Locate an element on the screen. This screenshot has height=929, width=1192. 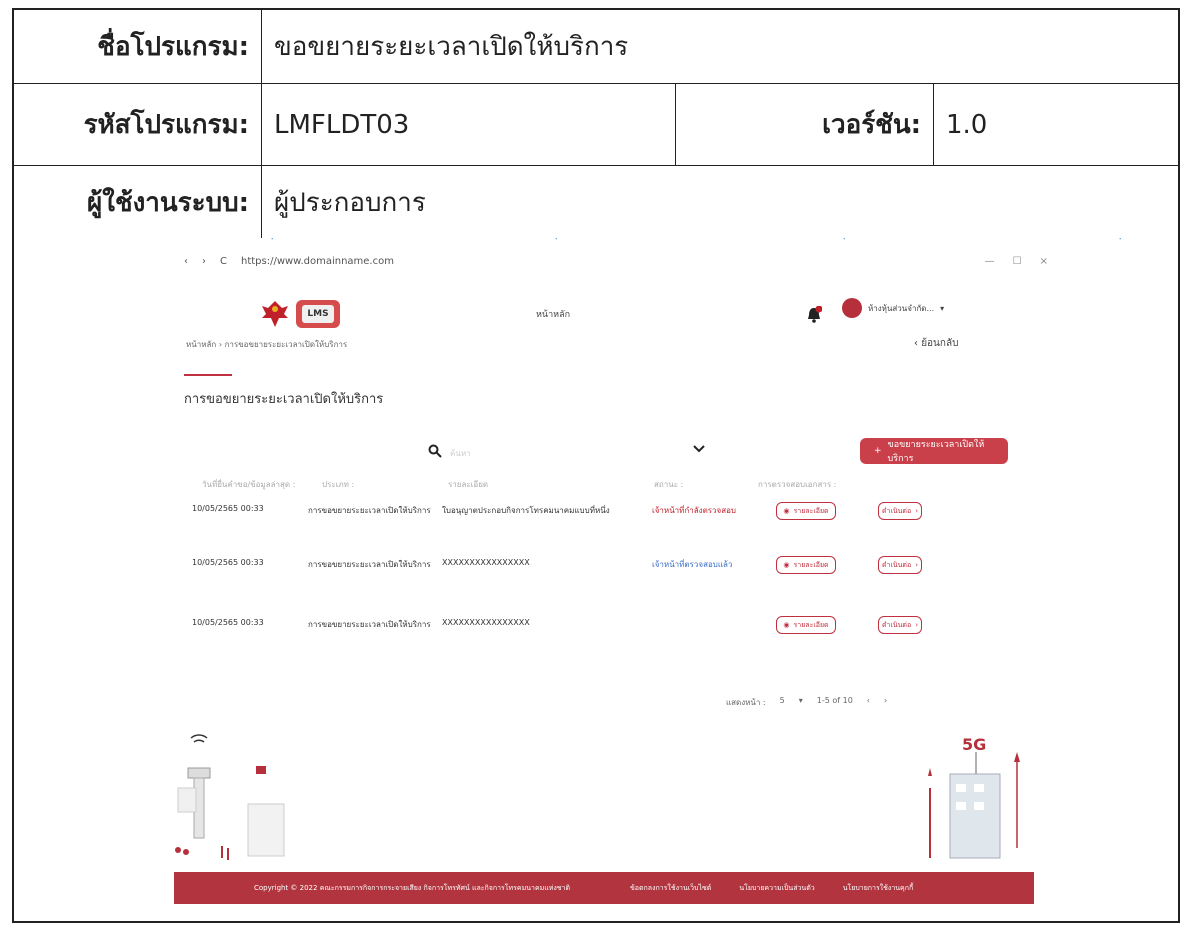
rows-per-page-label: แสดงหน้า : is located at coordinates (746, 702).